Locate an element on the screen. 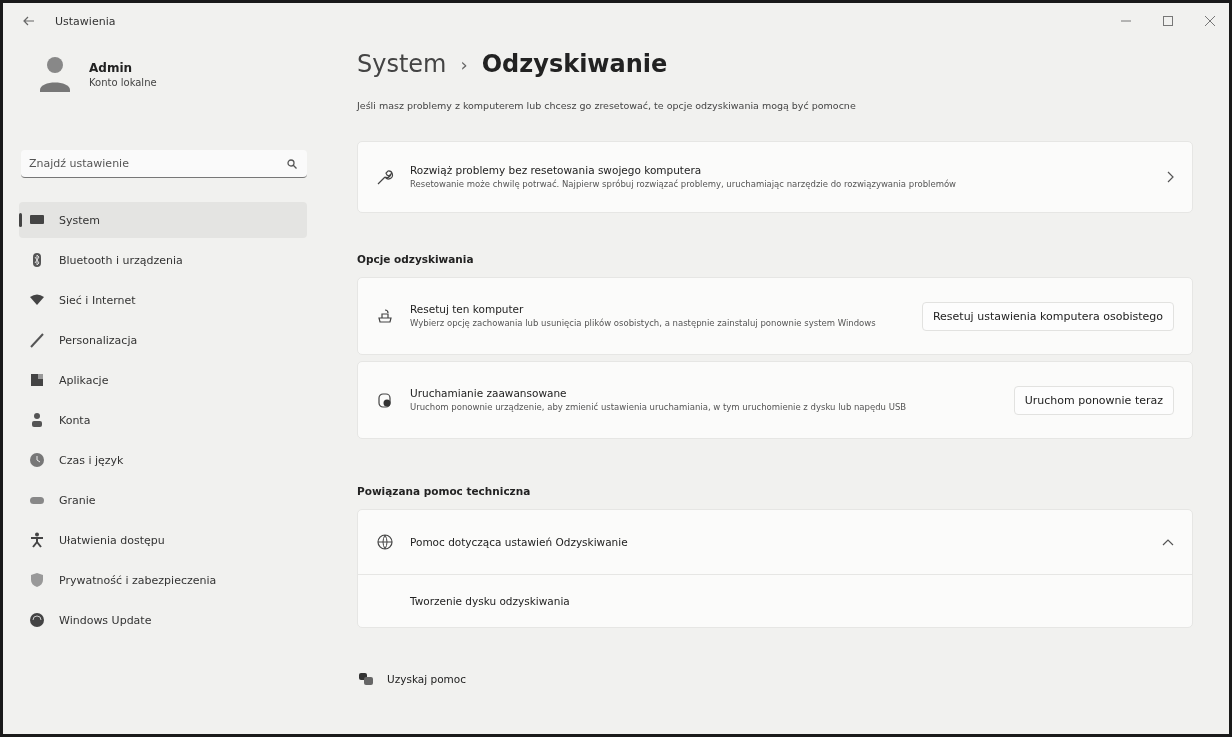  person-icon is located at coordinates (37, 420).